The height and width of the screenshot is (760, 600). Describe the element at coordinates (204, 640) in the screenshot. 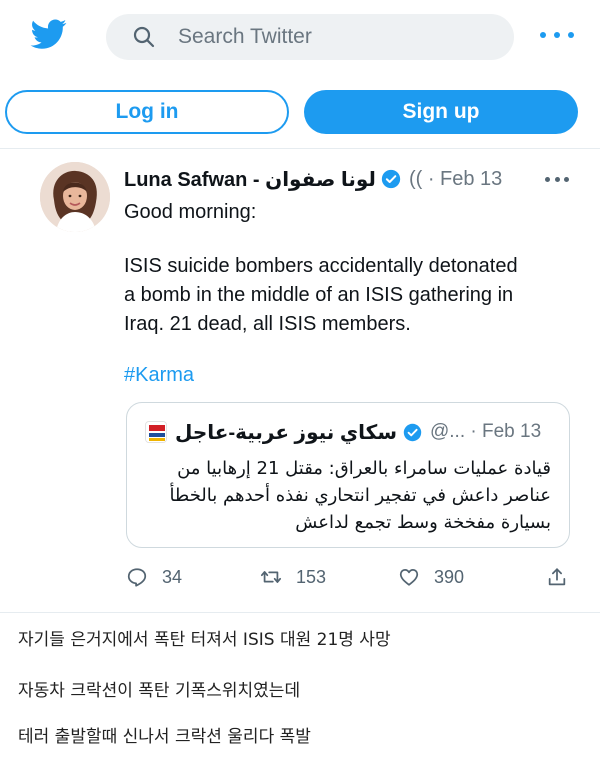

I see `caption-line: 자기들 은거지에서 폭탄 터져서 ISIS 대원 21명 사망` at that location.